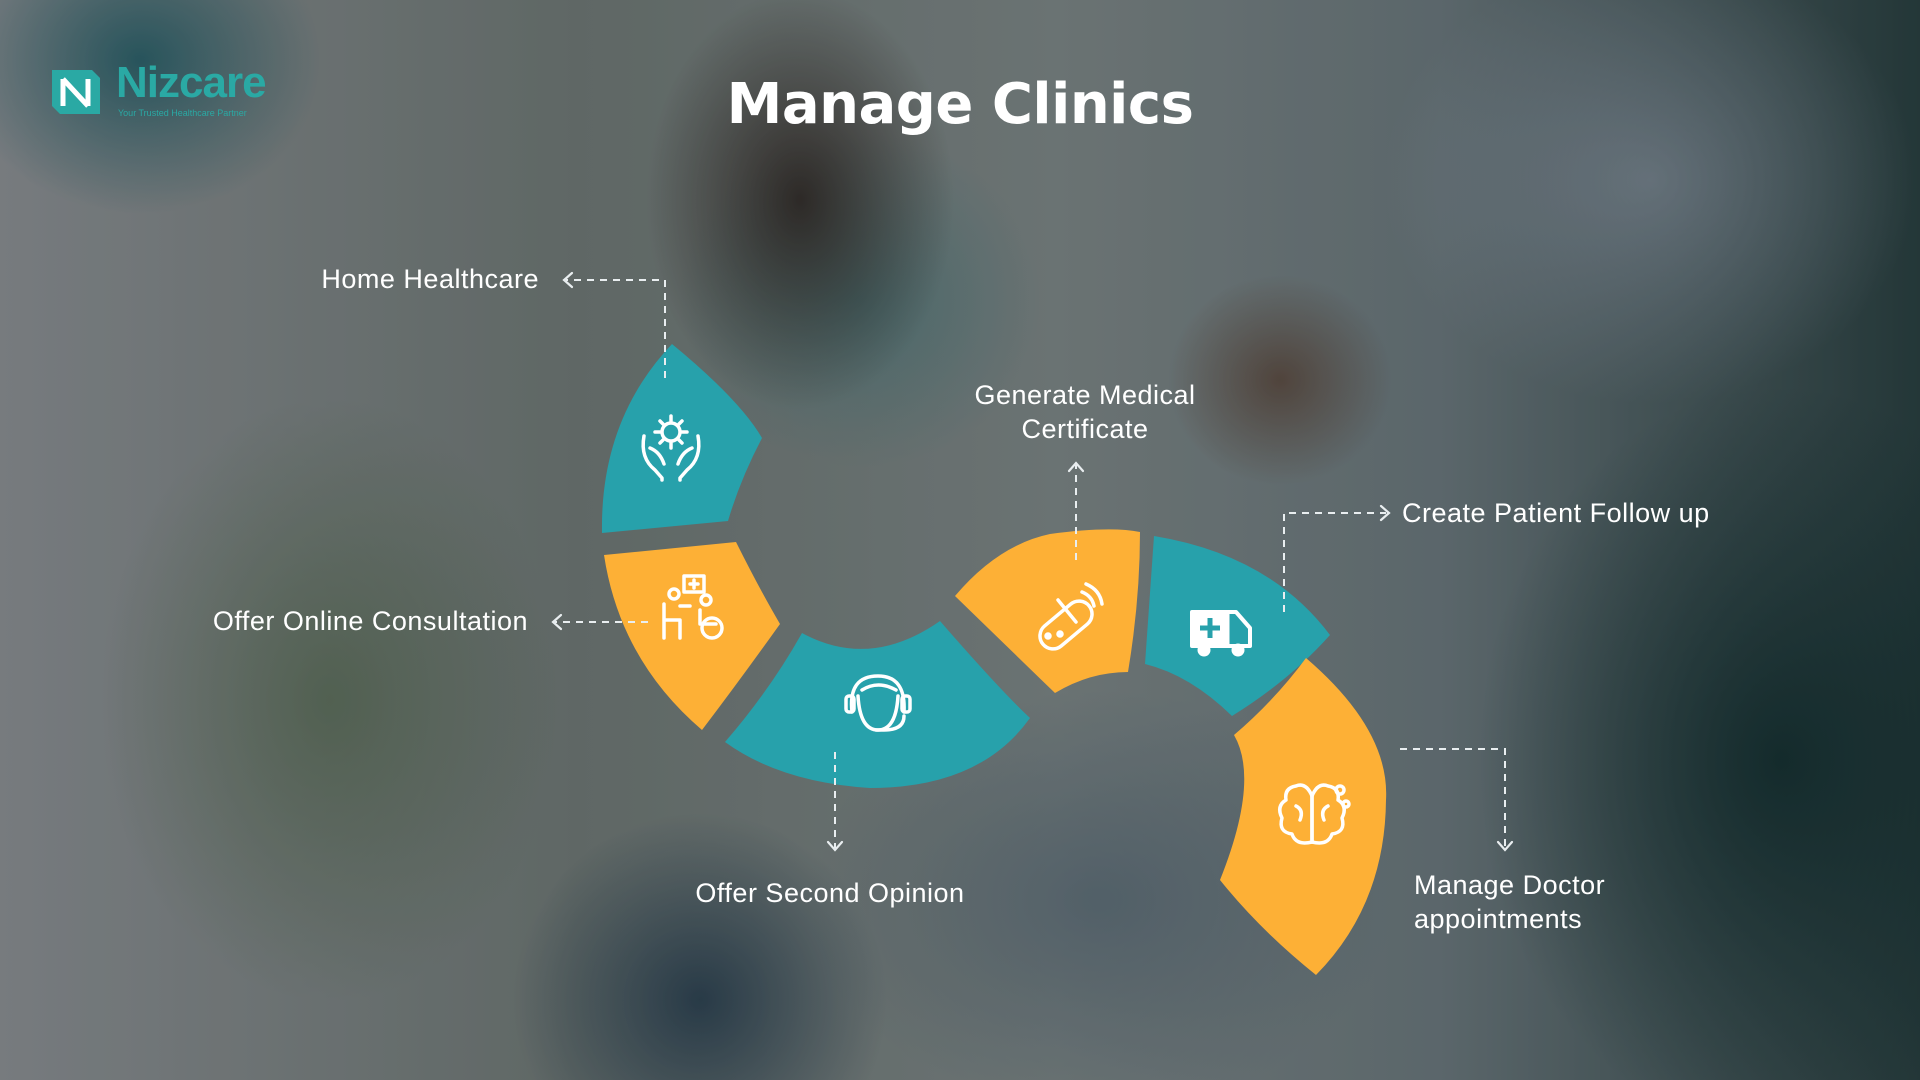  What do you see at coordinates (370, 621) in the screenshot?
I see `label-online-consultation: Offer Online Consultation` at bounding box center [370, 621].